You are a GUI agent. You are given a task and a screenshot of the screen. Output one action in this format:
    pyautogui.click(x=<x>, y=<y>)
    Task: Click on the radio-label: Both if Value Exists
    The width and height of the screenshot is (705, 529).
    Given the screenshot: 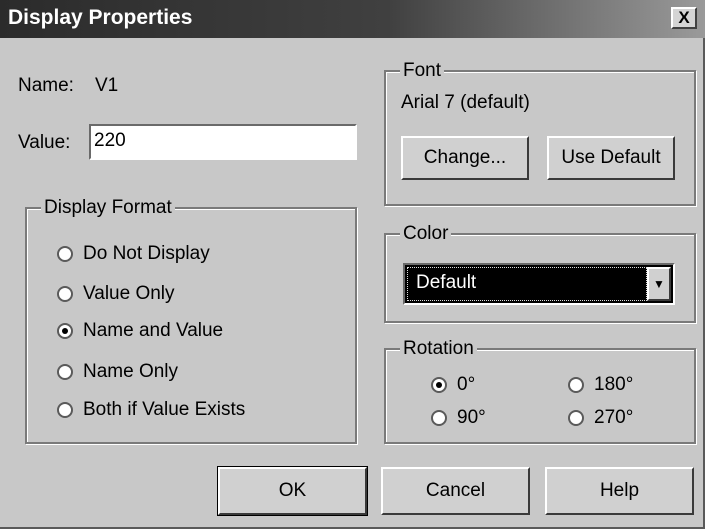 What is the action you would take?
    pyautogui.click(x=164, y=409)
    